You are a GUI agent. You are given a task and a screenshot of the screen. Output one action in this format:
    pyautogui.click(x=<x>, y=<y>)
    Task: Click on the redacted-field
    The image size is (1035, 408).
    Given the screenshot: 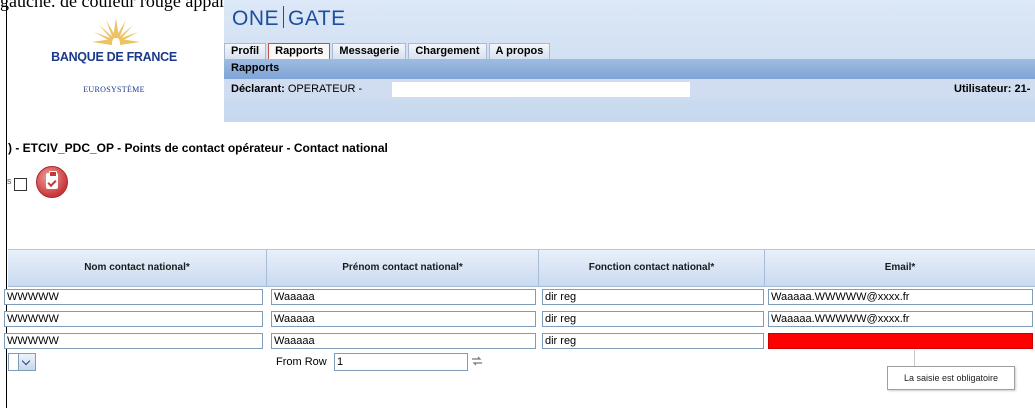 What is the action you would take?
    pyautogui.click(x=541, y=89)
    